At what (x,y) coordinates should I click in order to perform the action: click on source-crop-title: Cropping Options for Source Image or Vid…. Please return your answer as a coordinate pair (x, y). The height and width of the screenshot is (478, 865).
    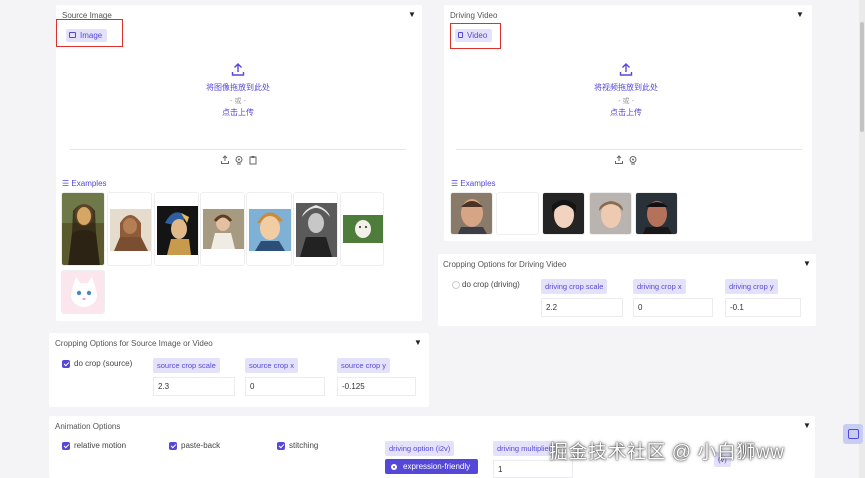
    Looking at the image, I should click on (134, 343).